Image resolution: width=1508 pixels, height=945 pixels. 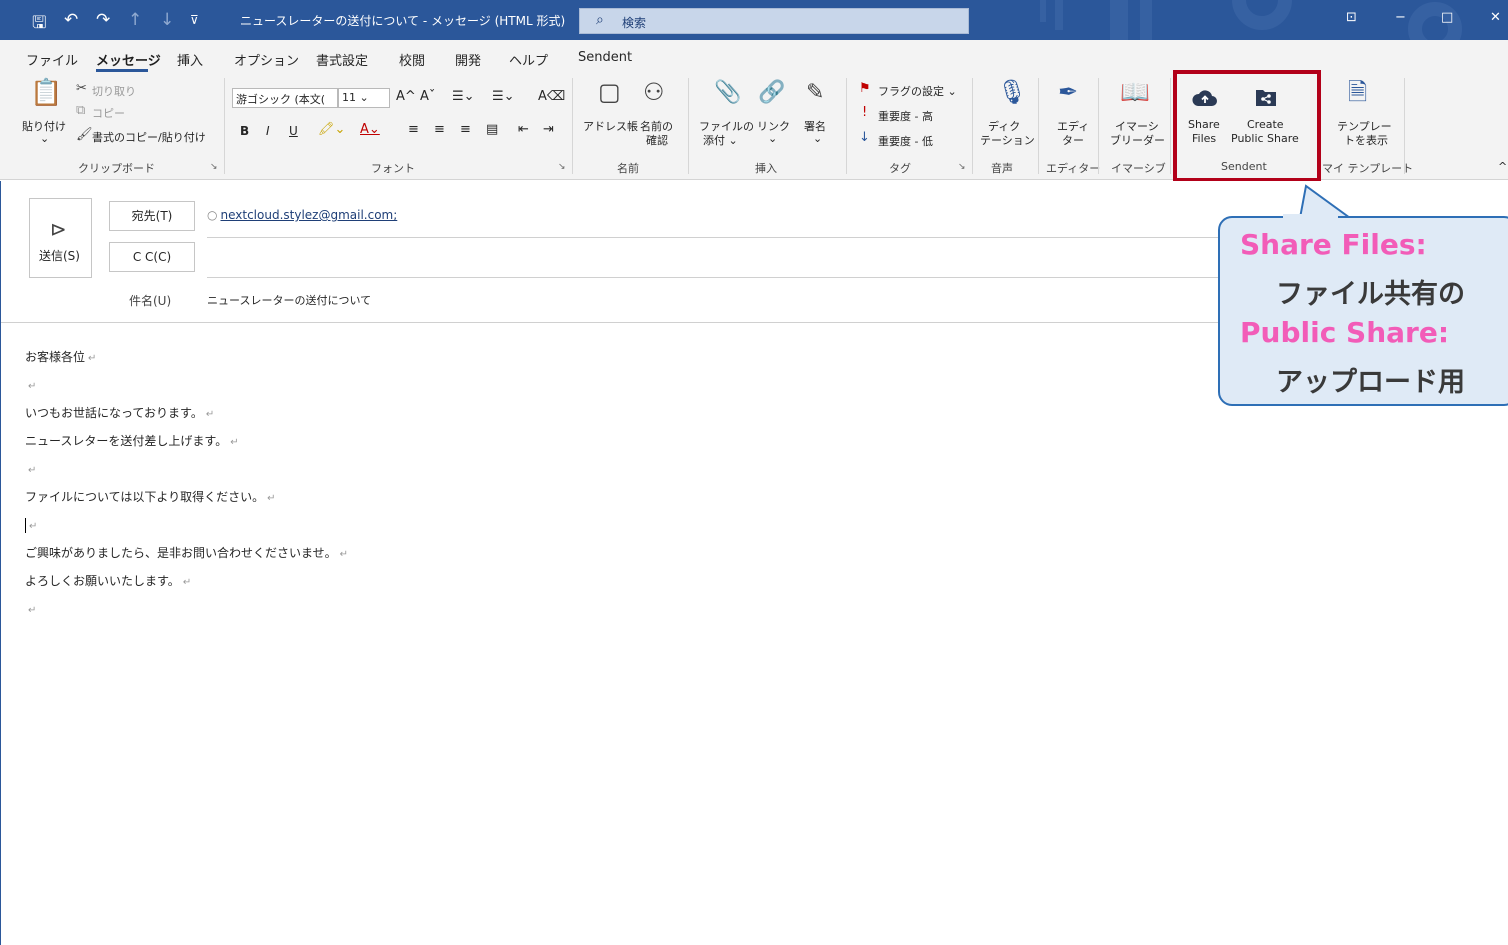 I want to click on send-button: ⊳ 送信(S), so click(x=60, y=238).